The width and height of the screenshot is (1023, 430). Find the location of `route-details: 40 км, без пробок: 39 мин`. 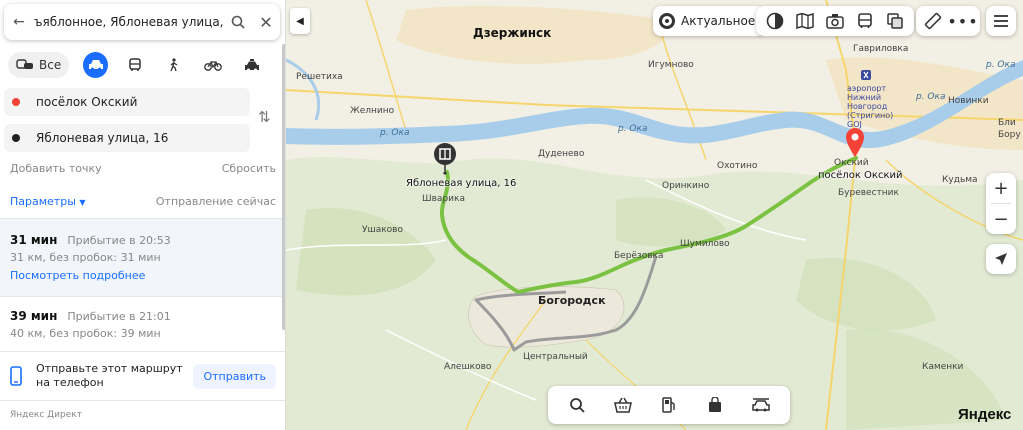

route-details: 40 км, без пробок: 39 мин is located at coordinates (85, 333).